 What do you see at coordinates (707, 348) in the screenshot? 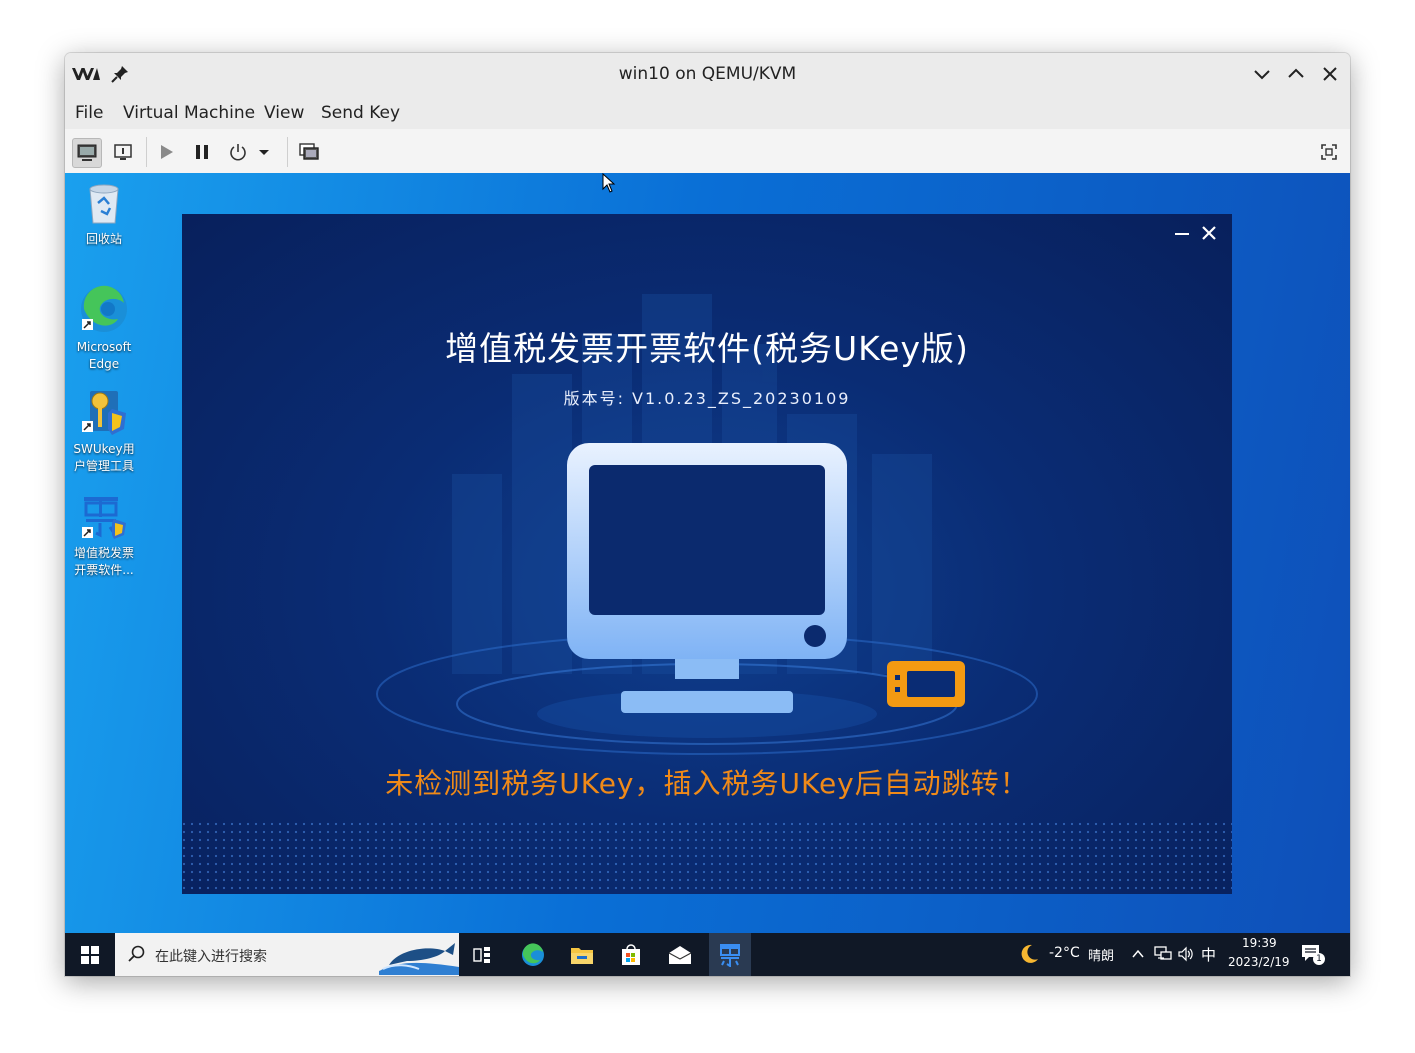
I see `app-title: 增值税发票开票软件(税务UKey版)` at bounding box center [707, 348].